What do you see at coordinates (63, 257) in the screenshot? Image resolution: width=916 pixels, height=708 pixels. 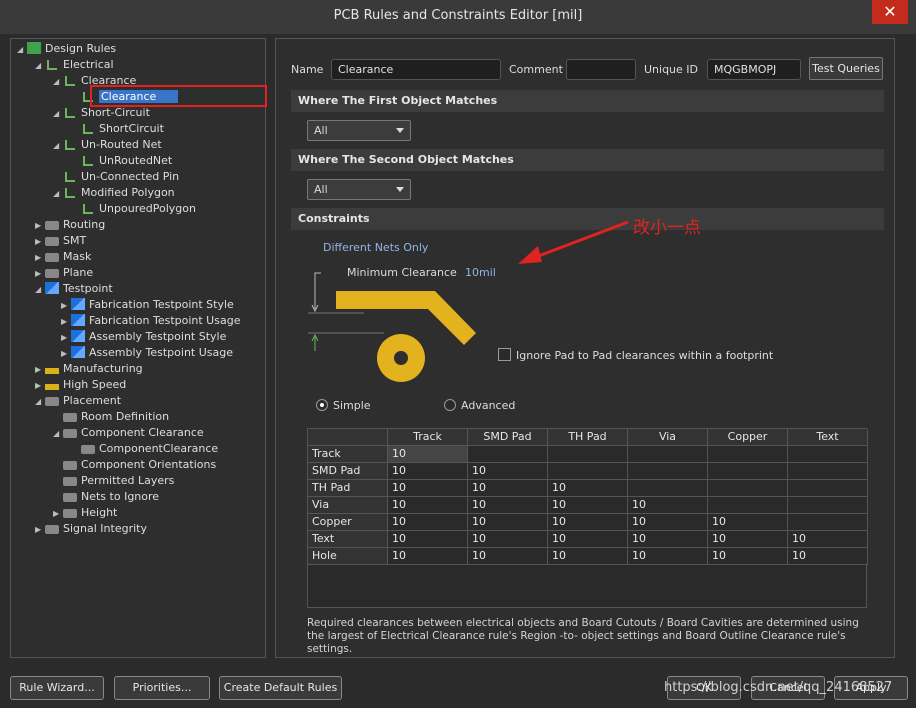 I see `tree-item-mask: ▶ Mask` at bounding box center [63, 257].